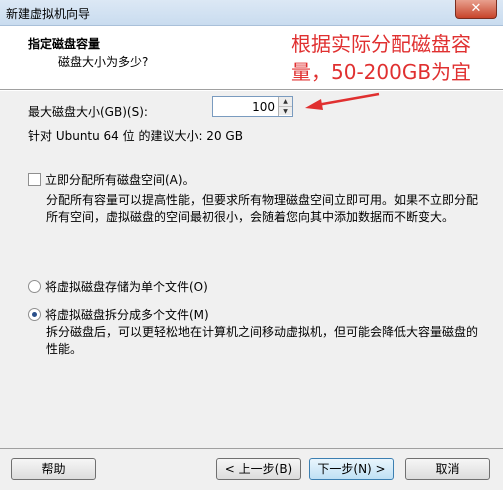 Image resolution: width=503 pixels, height=490 pixels. I want to click on multi-file-option: 将虚拟磁盘拆分成多个文件(M), so click(118, 314).